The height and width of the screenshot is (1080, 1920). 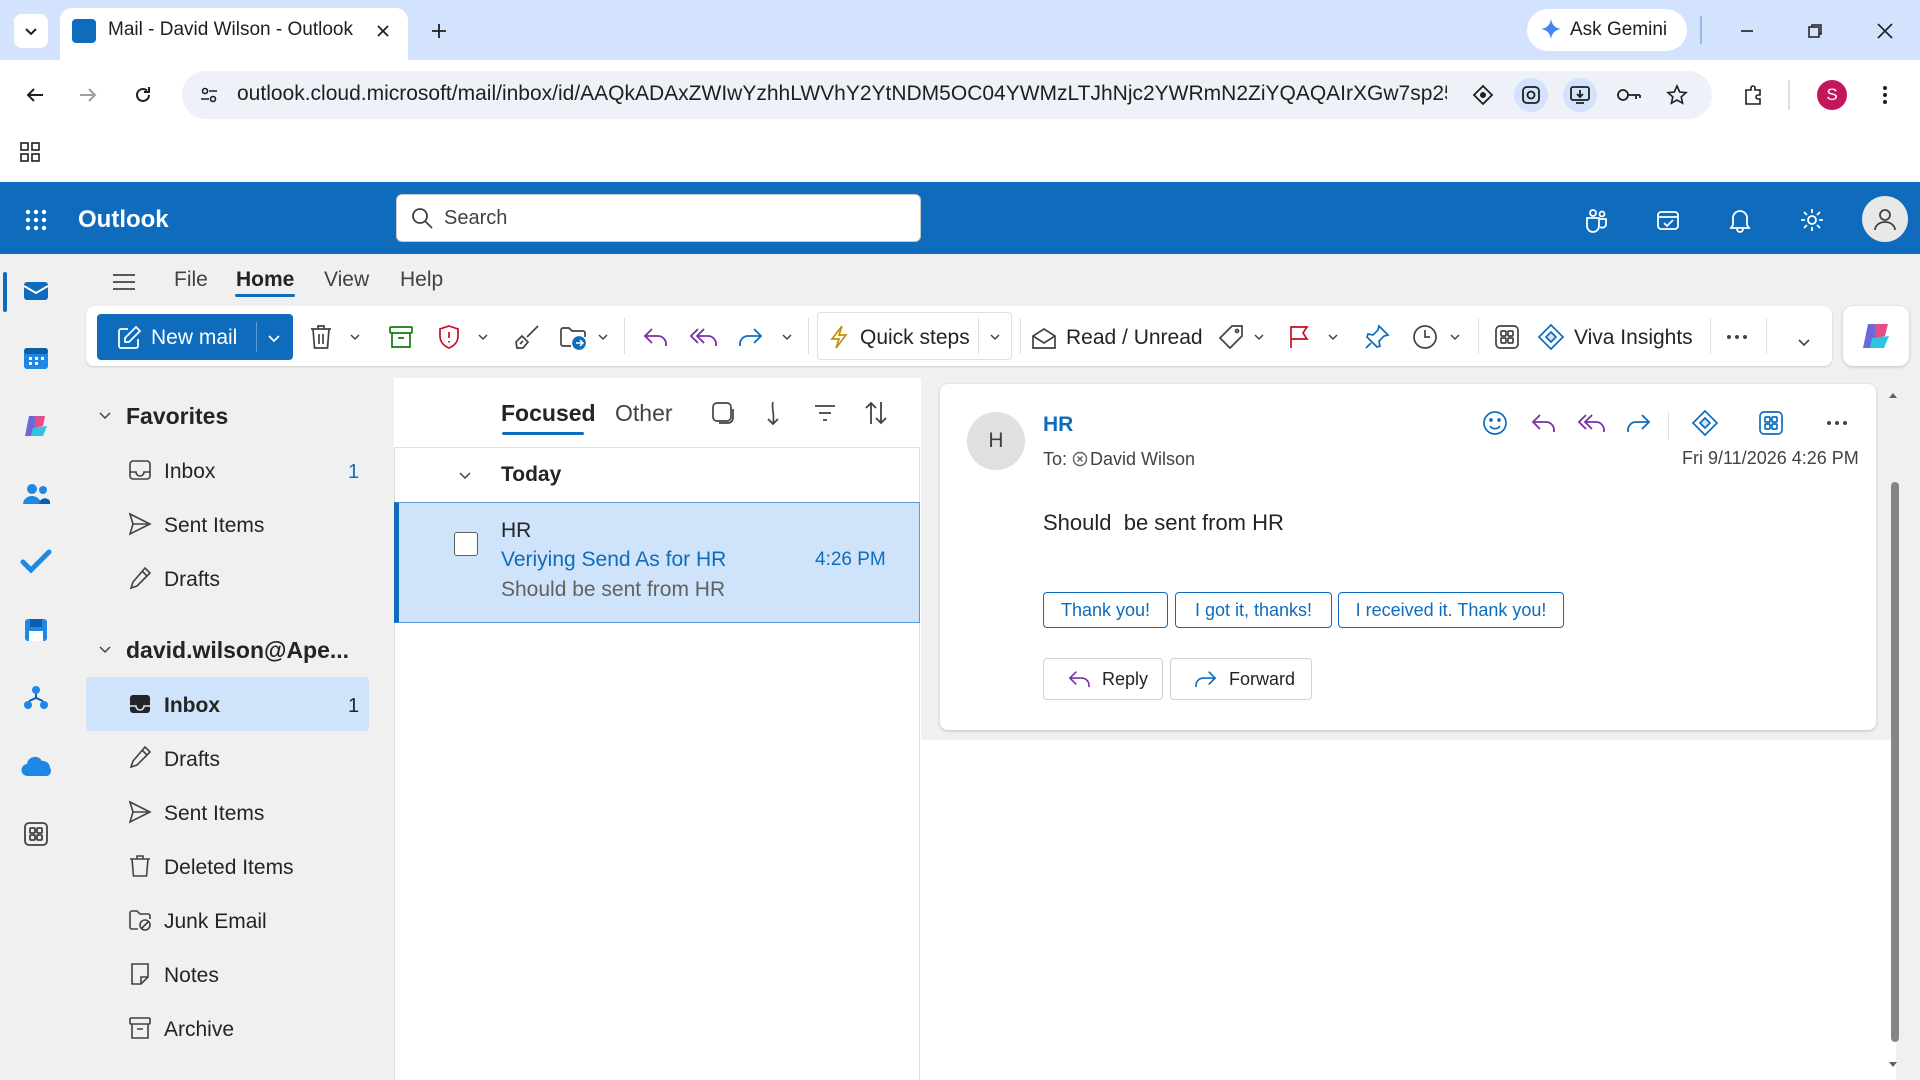 What do you see at coordinates (1044, 338) in the screenshot?
I see `envelope-open-icon` at bounding box center [1044, 338].